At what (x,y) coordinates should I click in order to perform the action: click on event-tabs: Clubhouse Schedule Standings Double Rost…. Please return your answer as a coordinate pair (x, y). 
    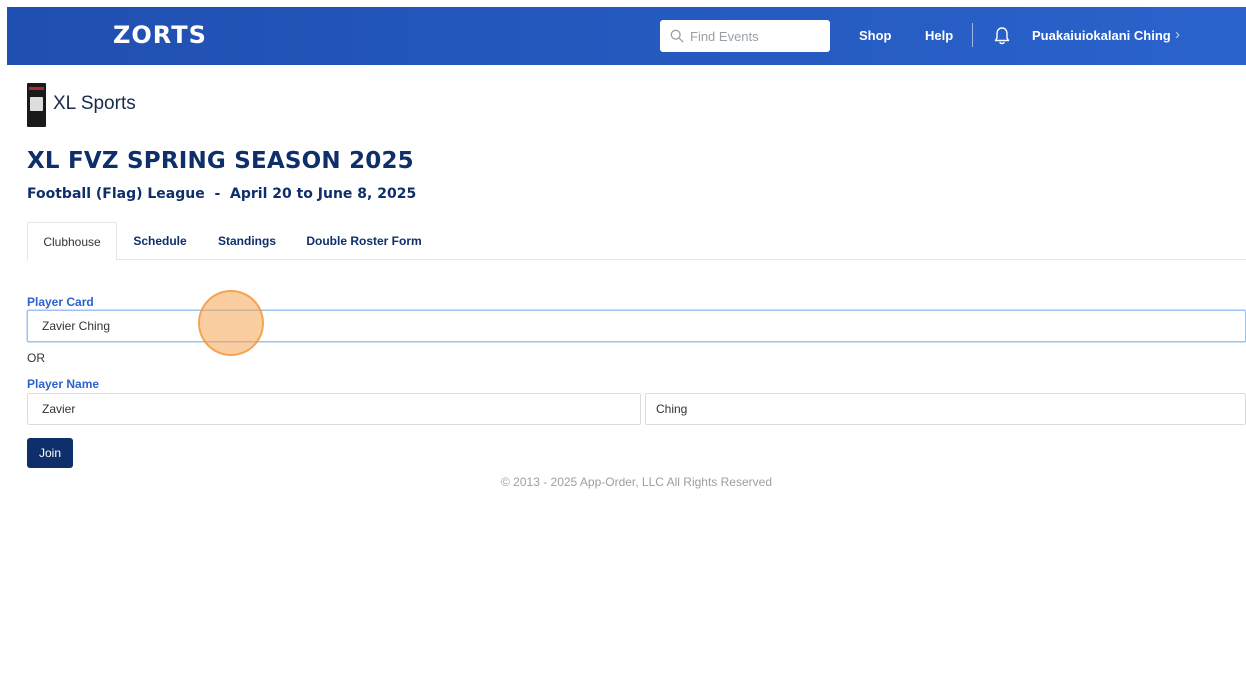
    Looking at the image, I should click on (636, 241).